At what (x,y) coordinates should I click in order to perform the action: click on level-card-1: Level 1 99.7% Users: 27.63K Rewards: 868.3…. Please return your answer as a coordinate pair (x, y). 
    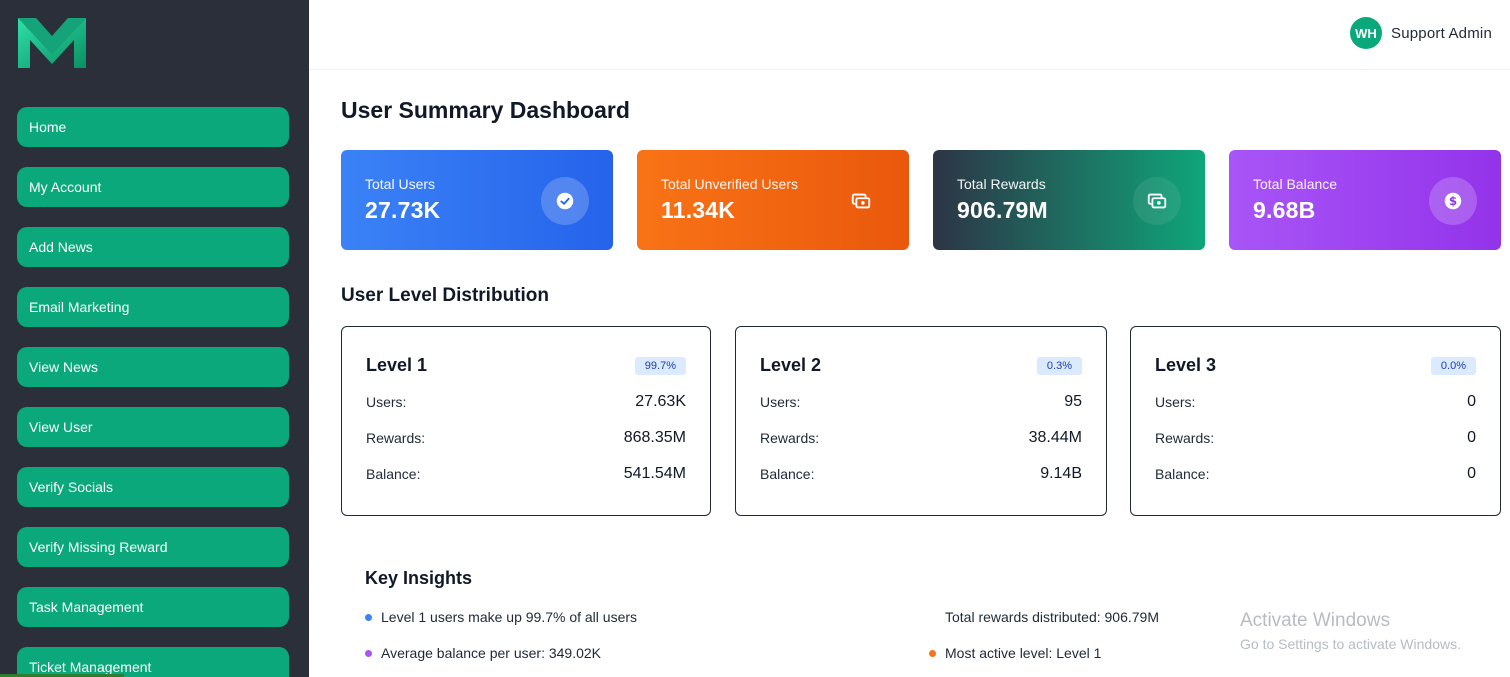
    Looking at the image, I should click on (526, 421).